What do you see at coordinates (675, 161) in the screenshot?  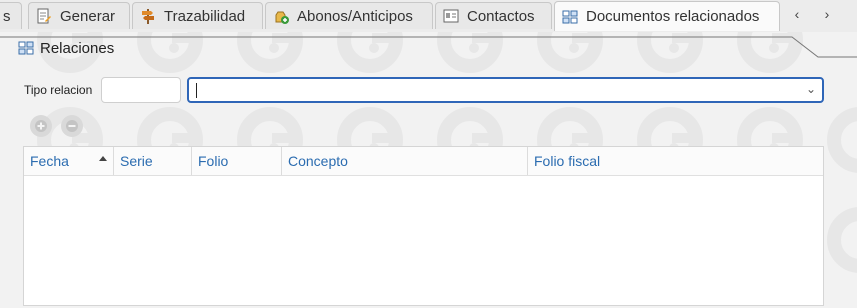 I see `column-header-folio-fiscal: Folio fiscal` at bounding box center [675, 161].